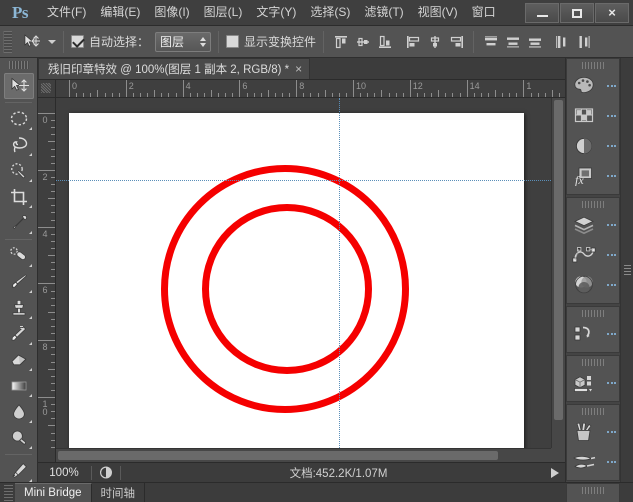 The image size is (633, 502). Describe the element at coordinates (593, 86) in the screenshot. I see `color-panel-button` at that location.